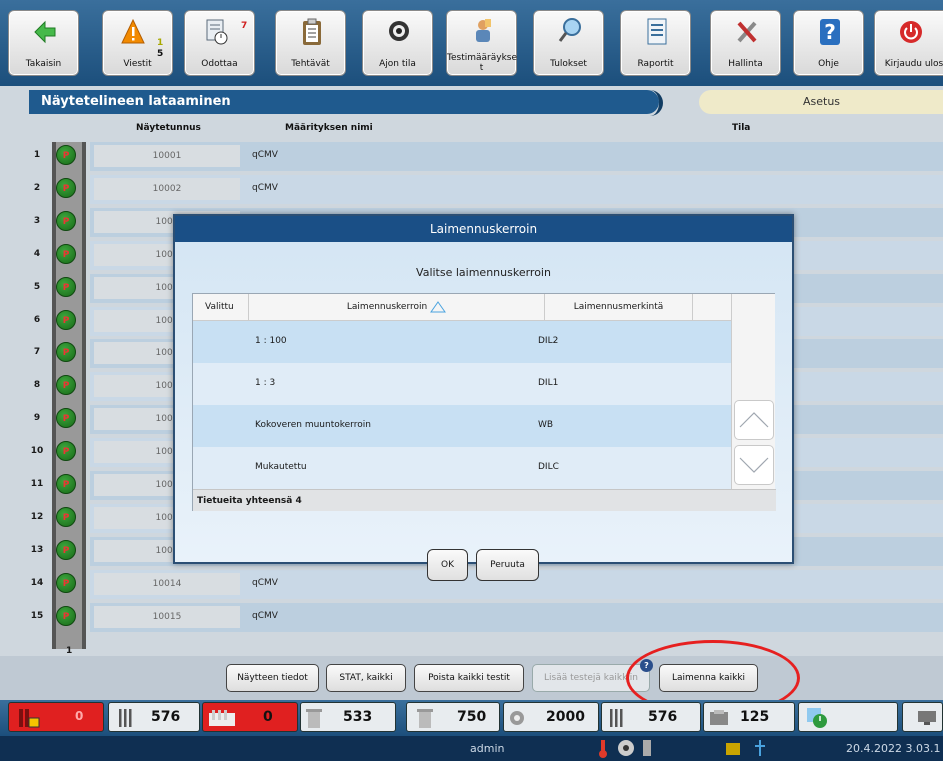 The height and width of the screenshot is (761, 943). I want to click on row-number: 13, so click(37, 549).